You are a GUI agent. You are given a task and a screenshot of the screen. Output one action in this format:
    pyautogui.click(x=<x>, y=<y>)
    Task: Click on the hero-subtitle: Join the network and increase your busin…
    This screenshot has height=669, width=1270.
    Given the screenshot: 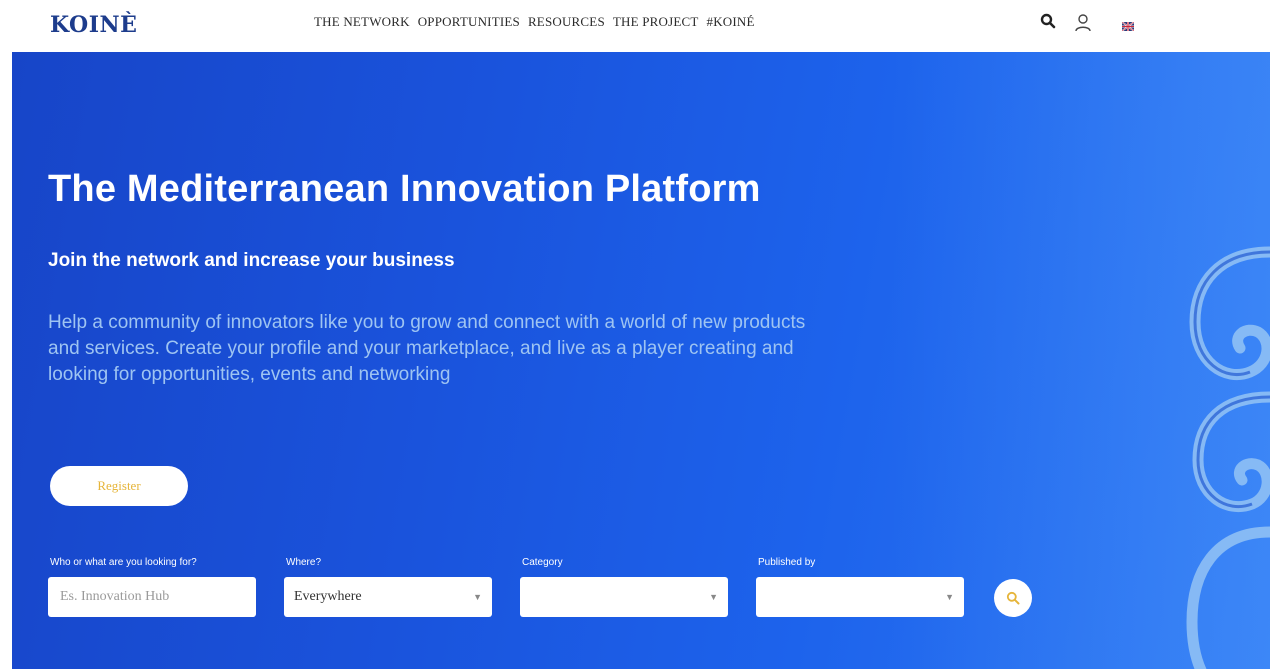 What is the action you would take?
    pyautogui.click(x=251, y=260)
    